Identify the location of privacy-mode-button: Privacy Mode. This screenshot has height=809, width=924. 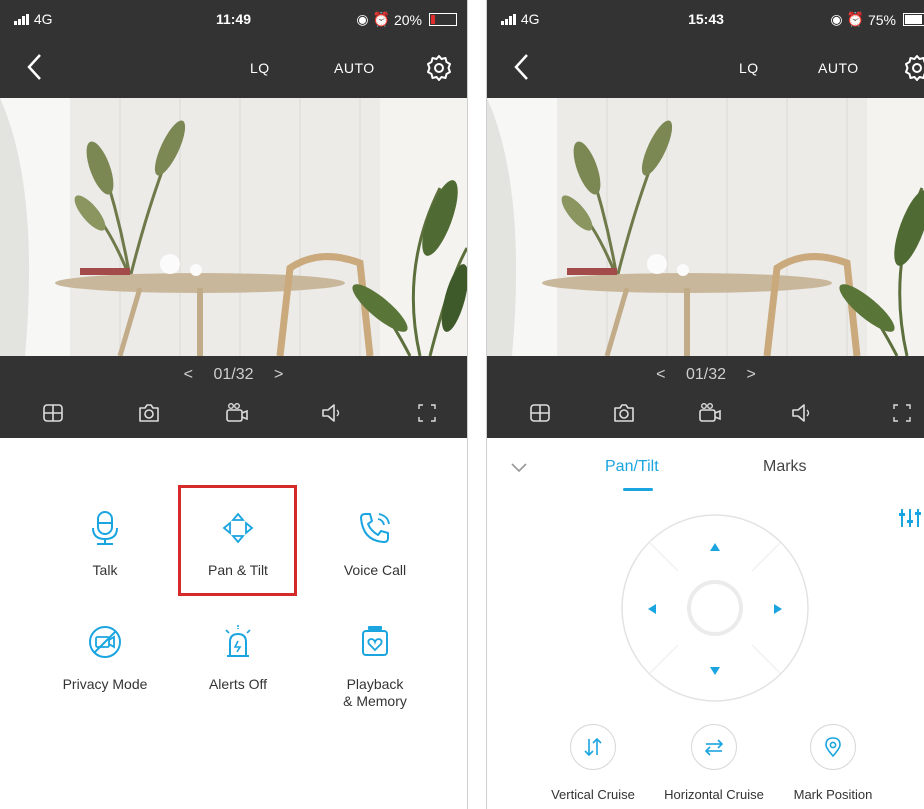
(105, 657).